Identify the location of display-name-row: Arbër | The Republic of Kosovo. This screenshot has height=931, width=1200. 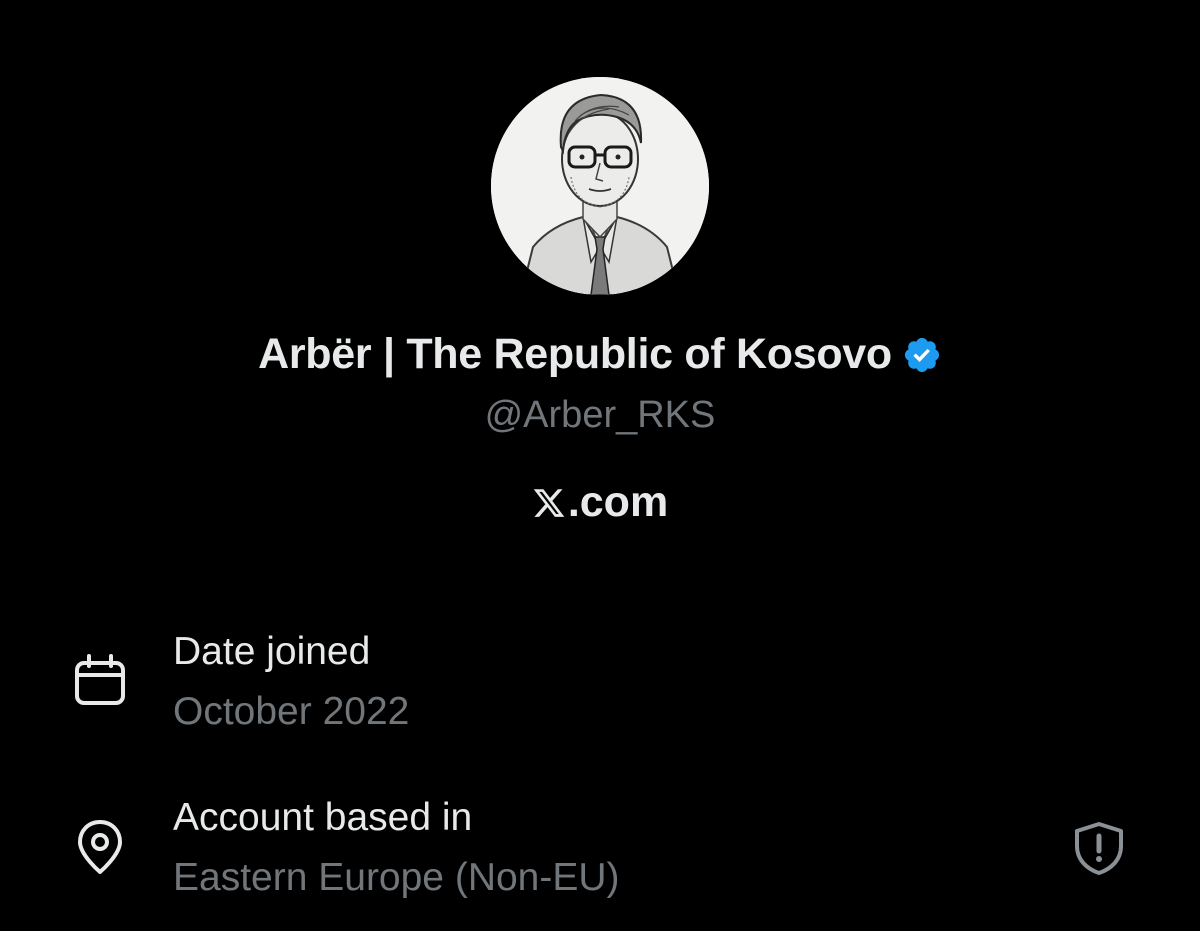
(600, 354).